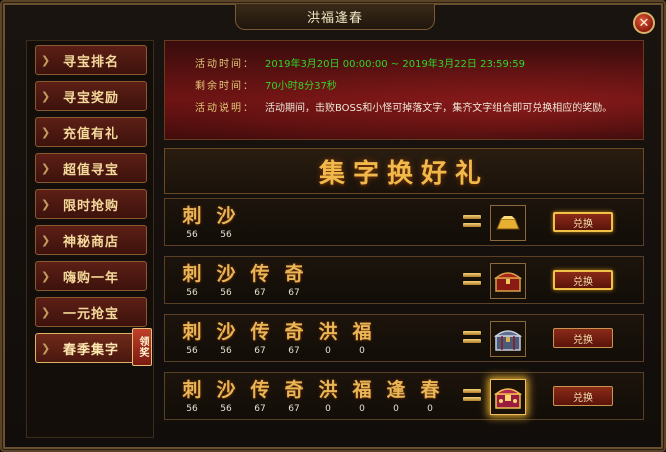  I want to click on golden-chest-icon, so click(508, 398).